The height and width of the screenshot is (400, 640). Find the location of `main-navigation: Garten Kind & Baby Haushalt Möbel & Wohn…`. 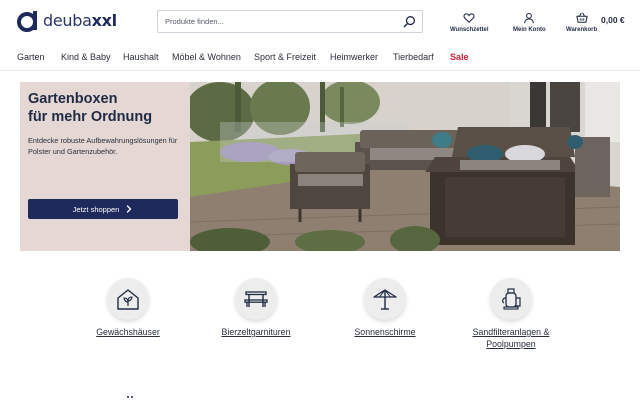

main-navigation: Garten Kind & Baby Haushalt Möbel & Wohn… is located at coordinates (320, 58).